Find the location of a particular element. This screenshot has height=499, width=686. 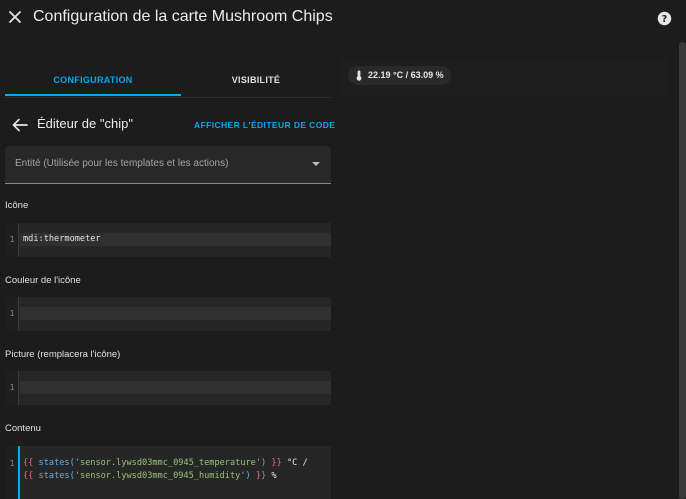

show-code-editor-button: AFFICHER L'ÉDITEUR DE CODE is located at coordinates (264, 125).